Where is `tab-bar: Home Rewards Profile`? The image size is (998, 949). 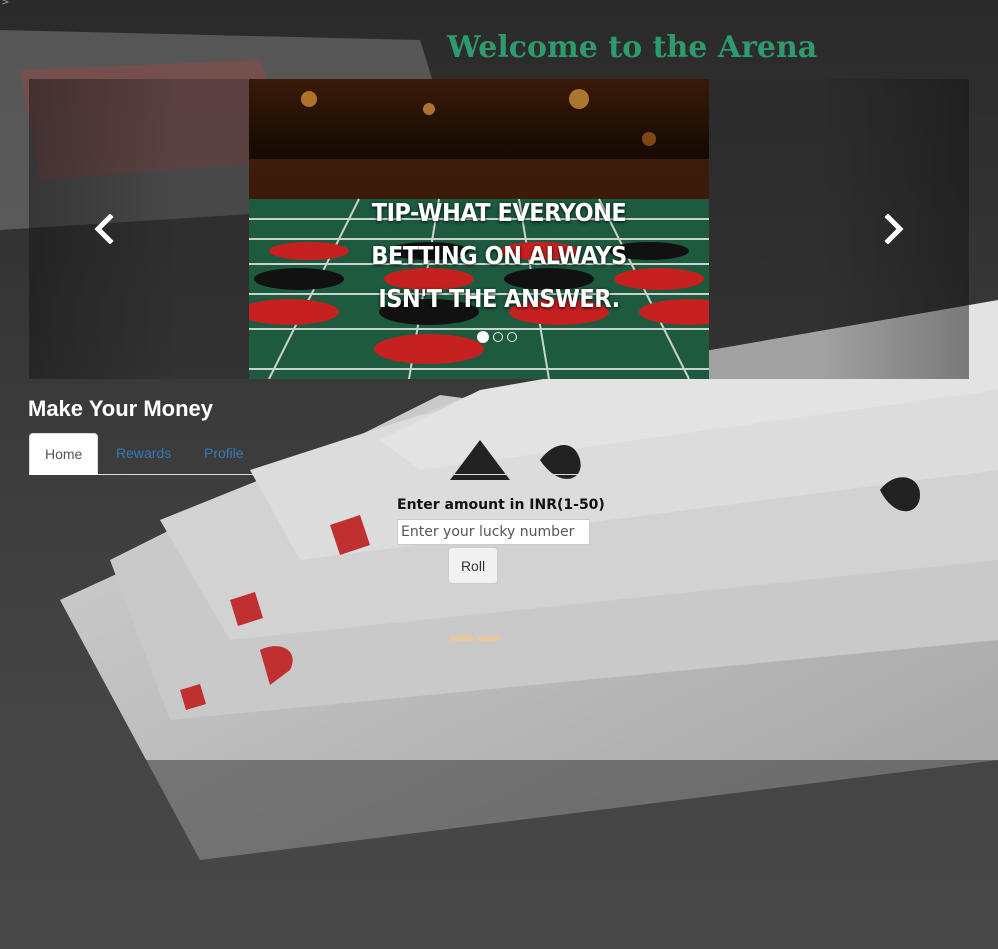 tab-bar: Home Rewards Profile is located at coordinates (499, 454).